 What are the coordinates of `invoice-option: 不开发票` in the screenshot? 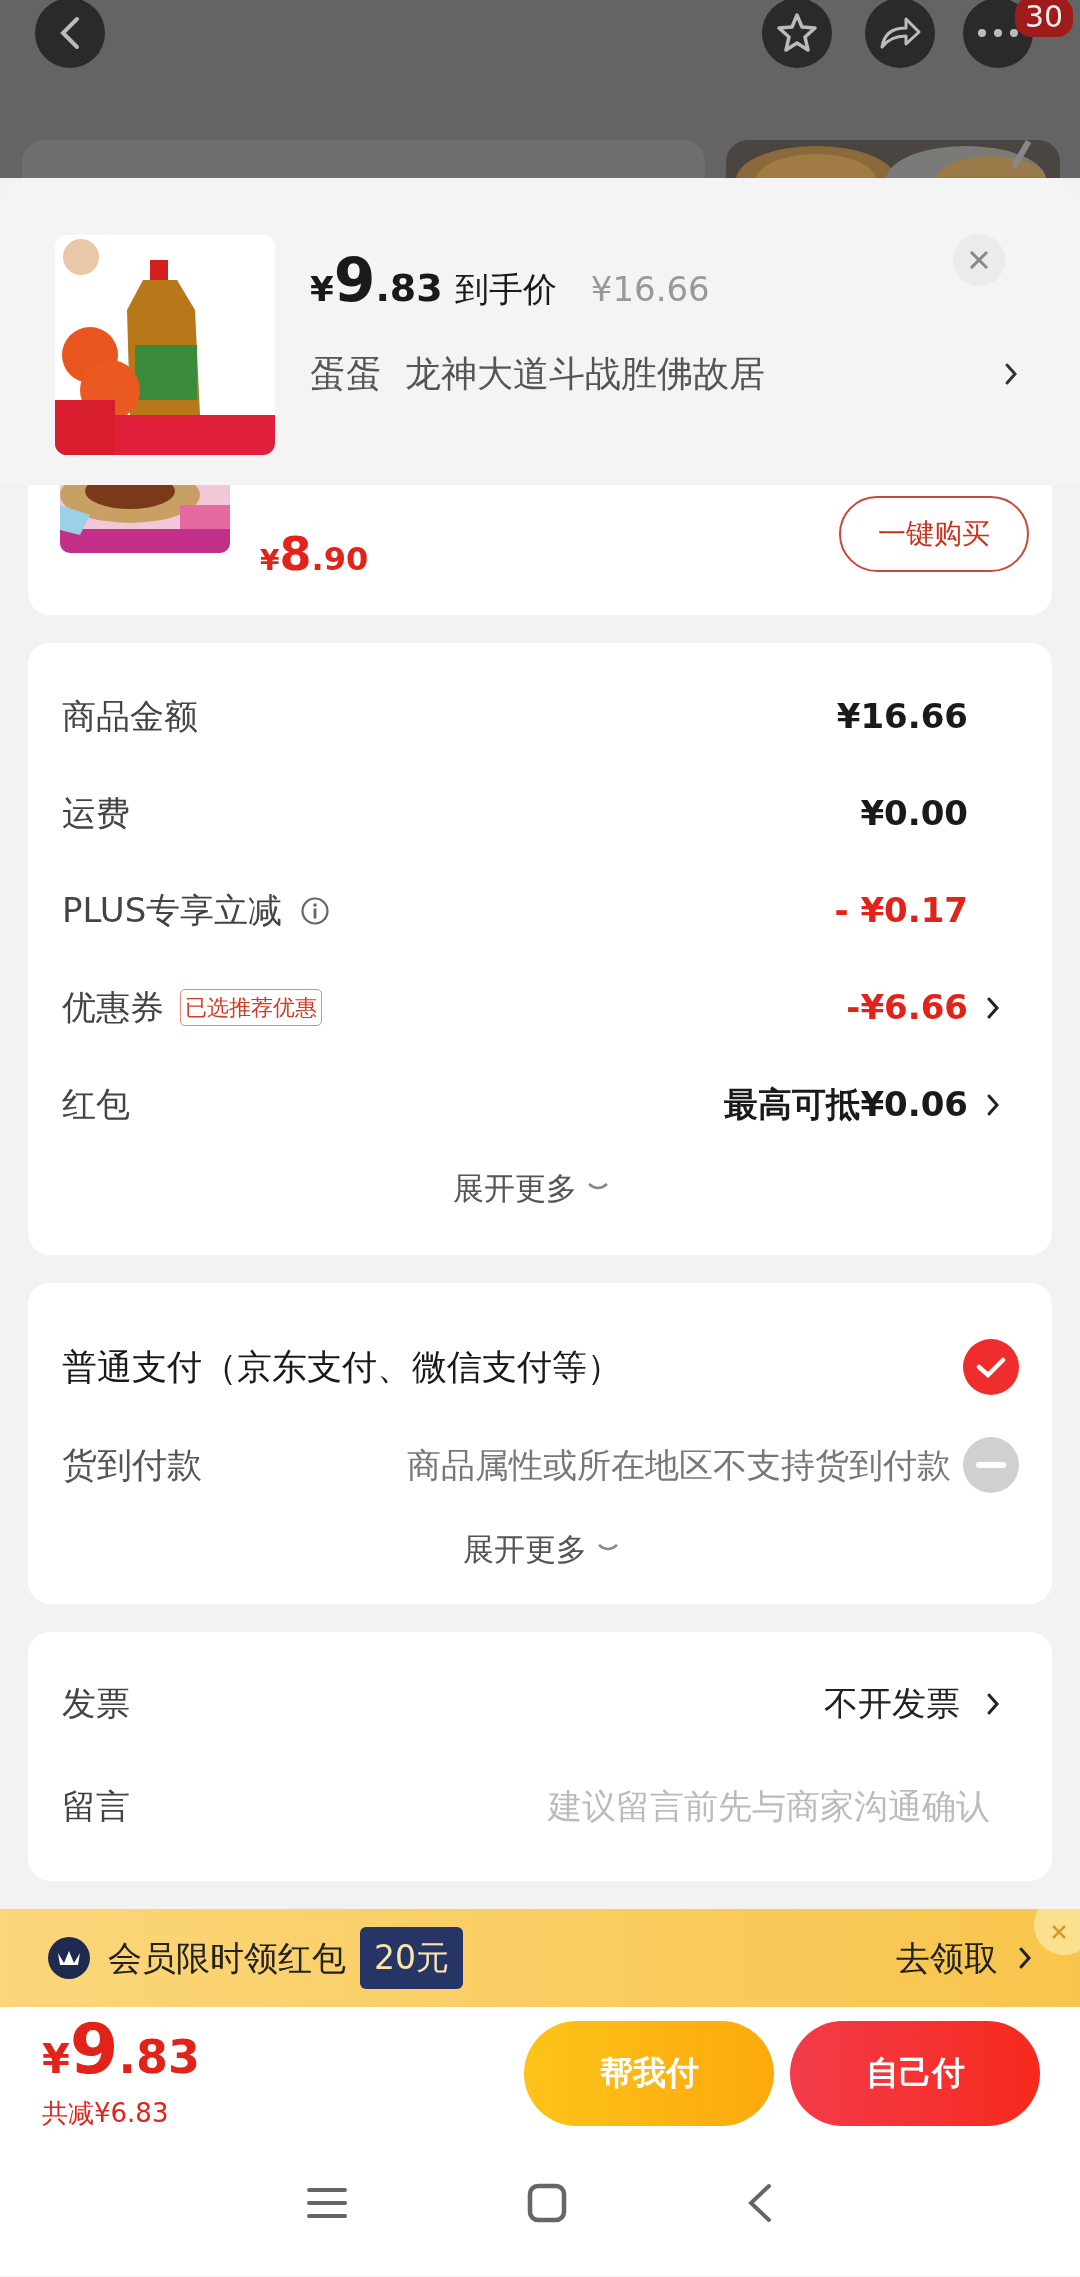 It's located at (912, 1703).